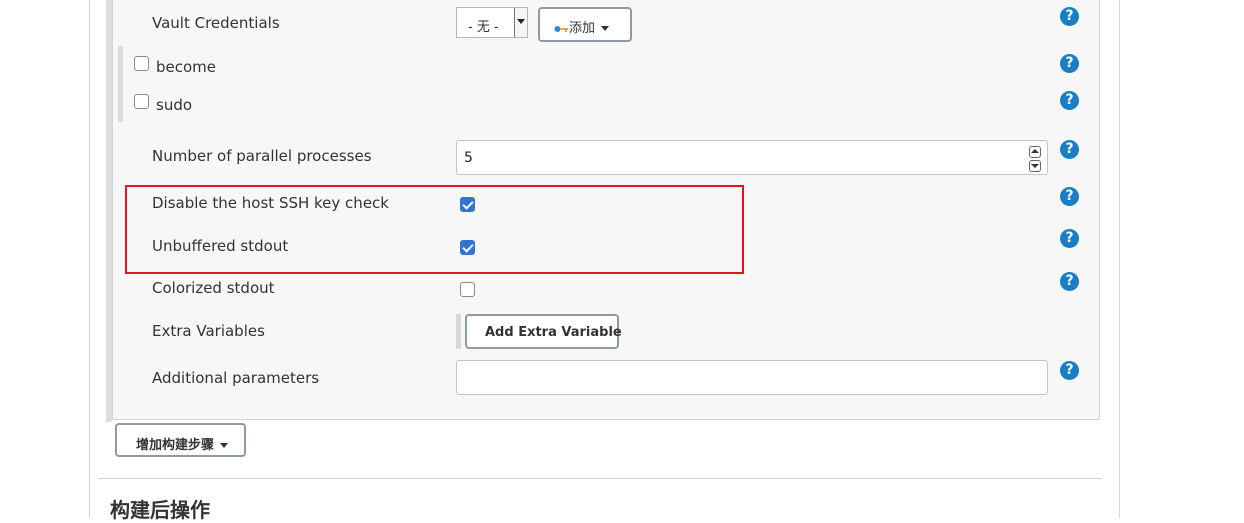 This screenshot has height=523, width=1244. What do you see at coordinates (141, 101) in the screenshot?
I see `sudo-checkbox` at bounding box center [141, 101].